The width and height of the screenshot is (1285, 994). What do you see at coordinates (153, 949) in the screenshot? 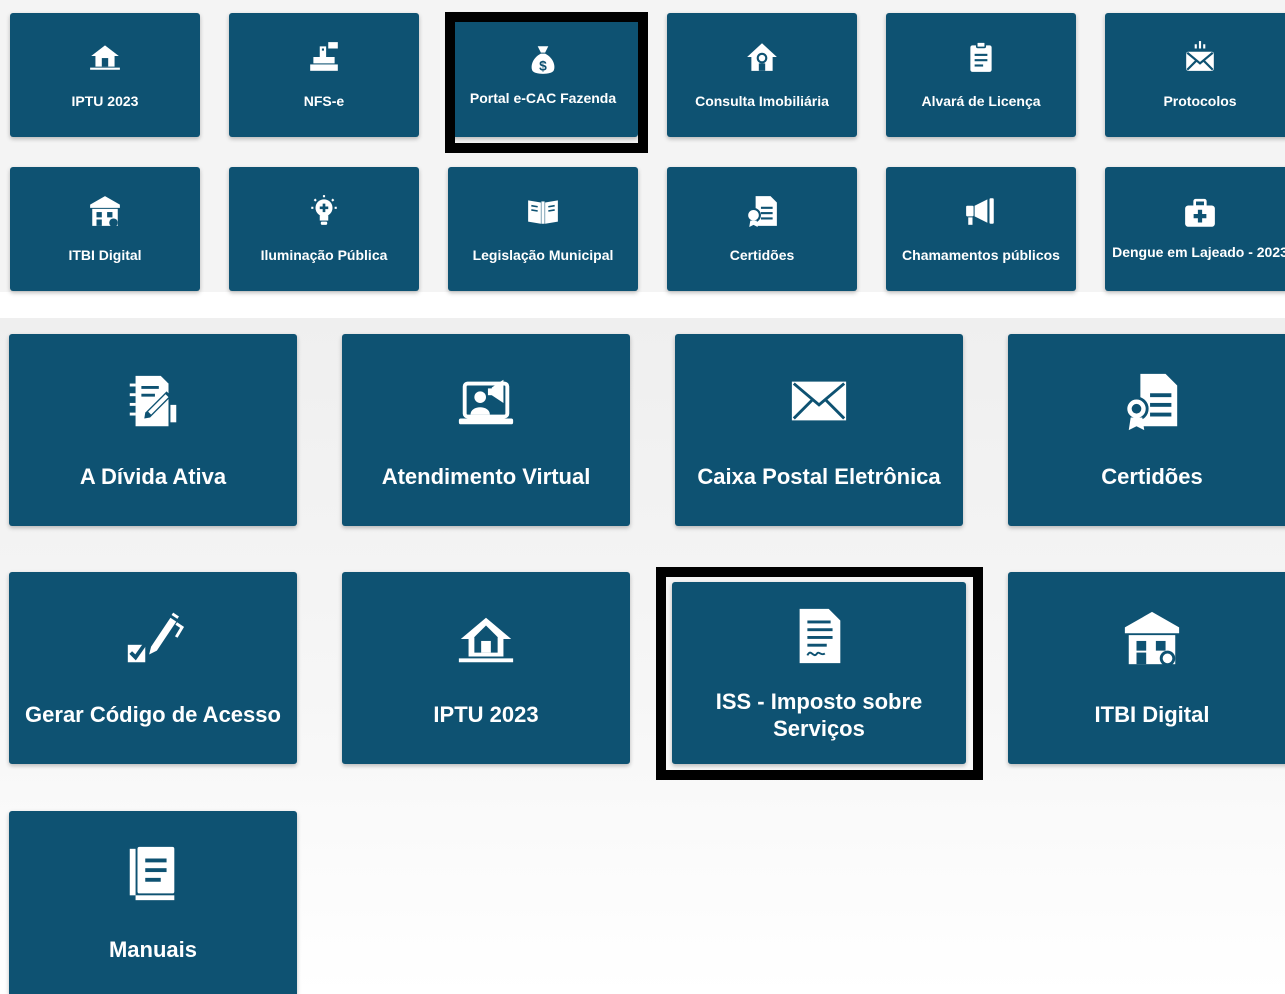
I see `tile-label: Manuais` at bounding box center [153, 949].